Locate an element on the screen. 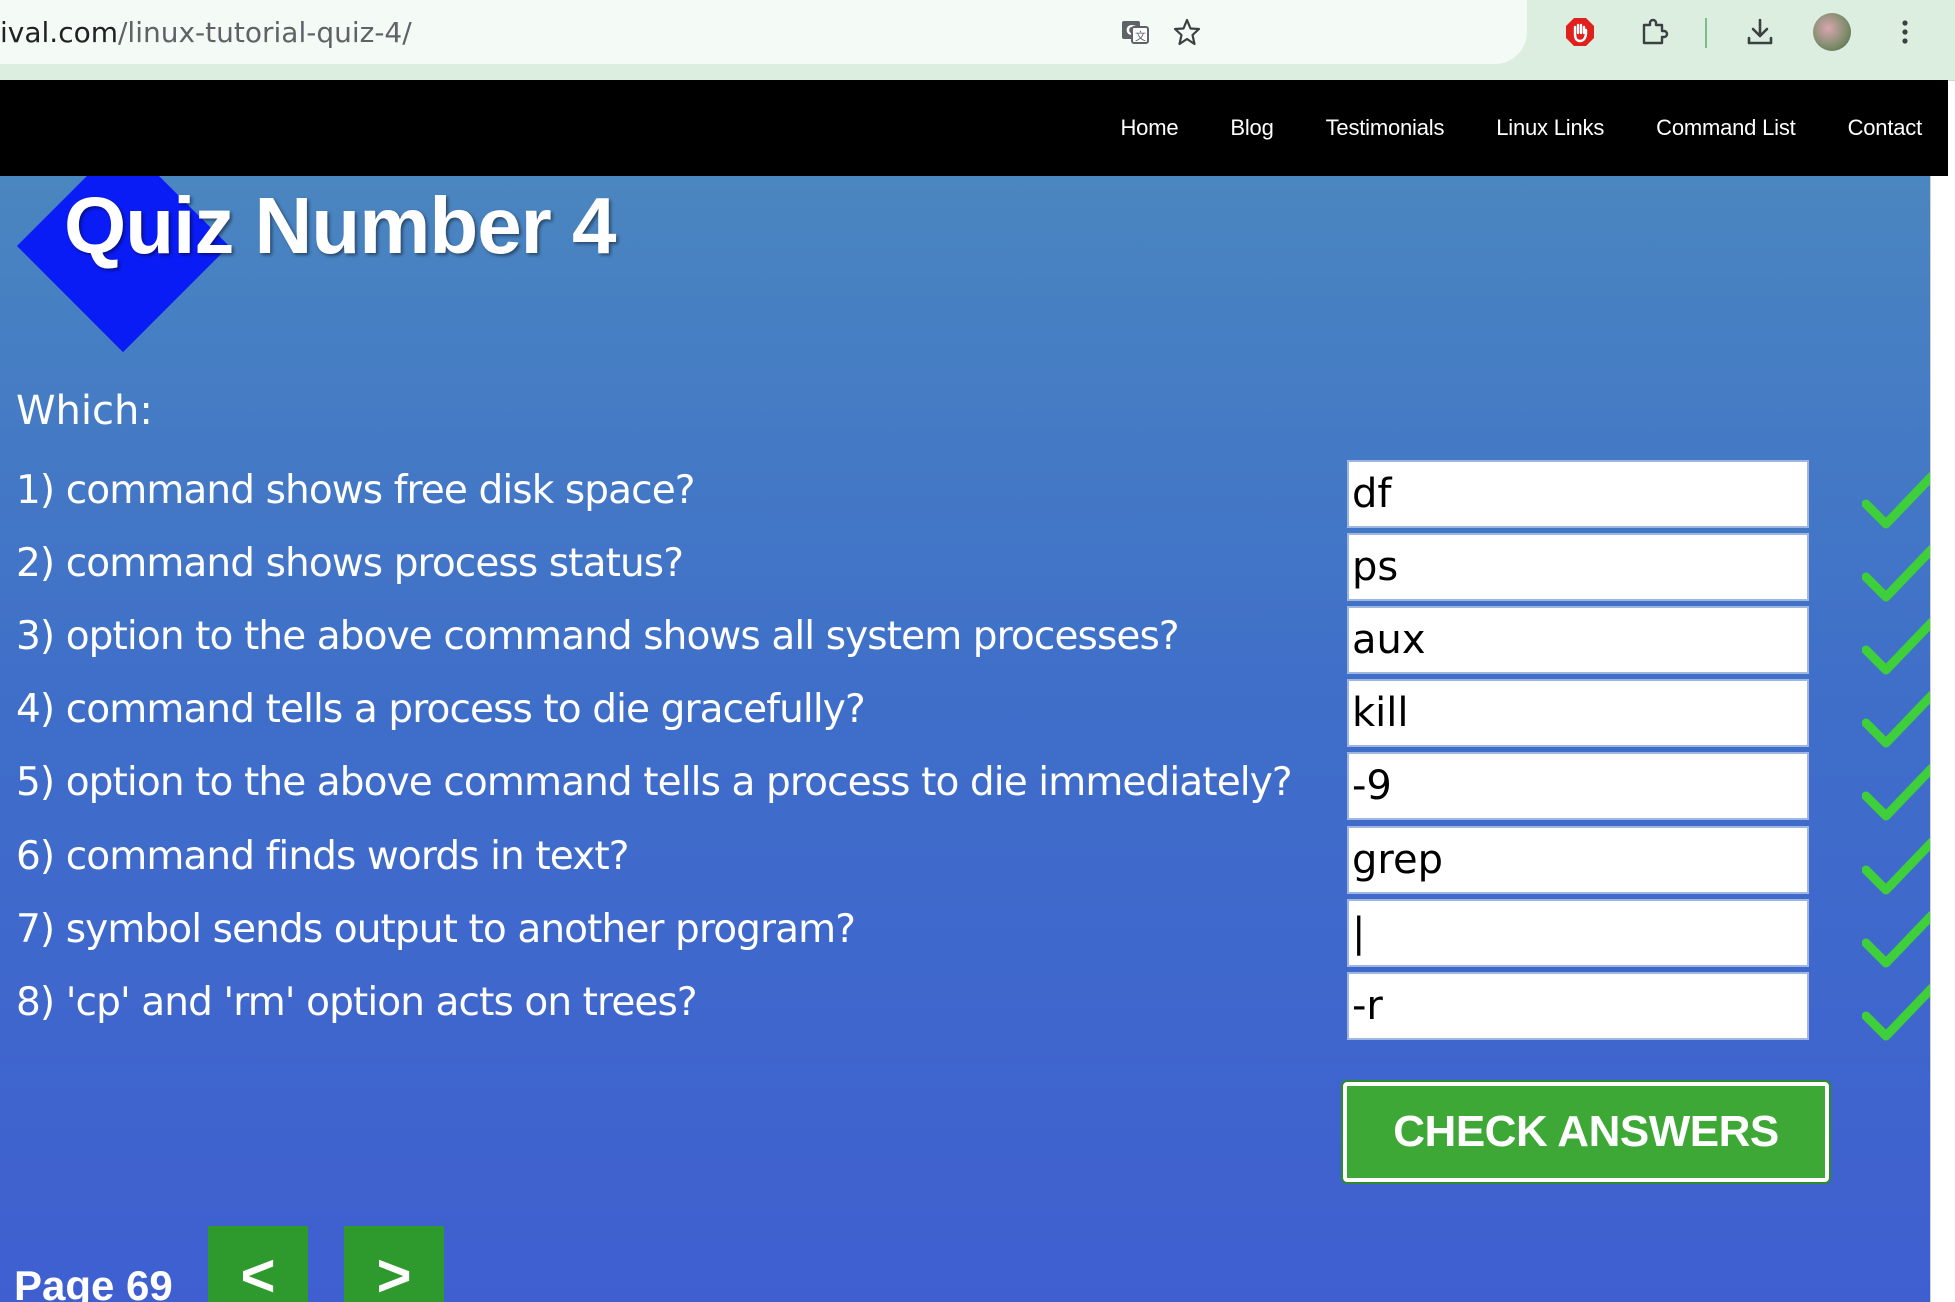 This screenshot has width=1955, height=1302. nav-link-command-list: Command List is located at coordinates (1726, 128).